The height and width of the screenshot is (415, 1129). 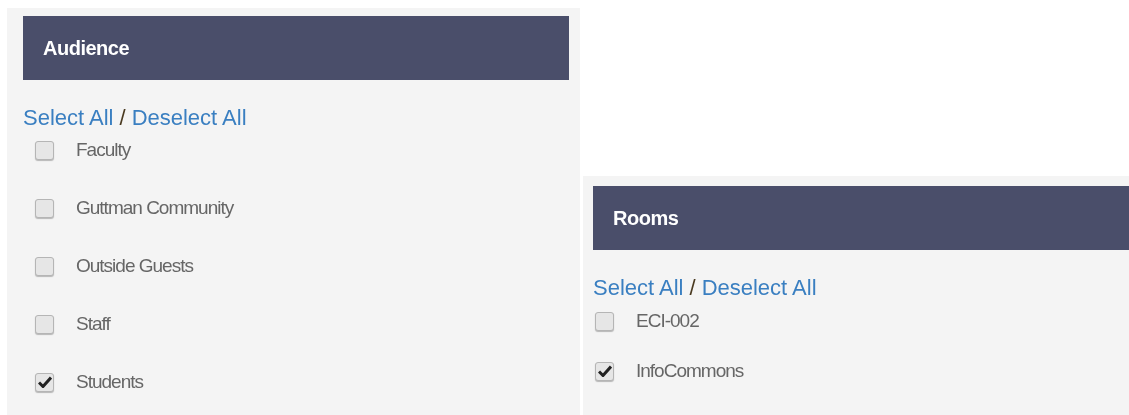 What do you see at coordinates (103, 149) in the screenshot?
I see `checkbox-label: Faculty` at bounding box center [103, 149].